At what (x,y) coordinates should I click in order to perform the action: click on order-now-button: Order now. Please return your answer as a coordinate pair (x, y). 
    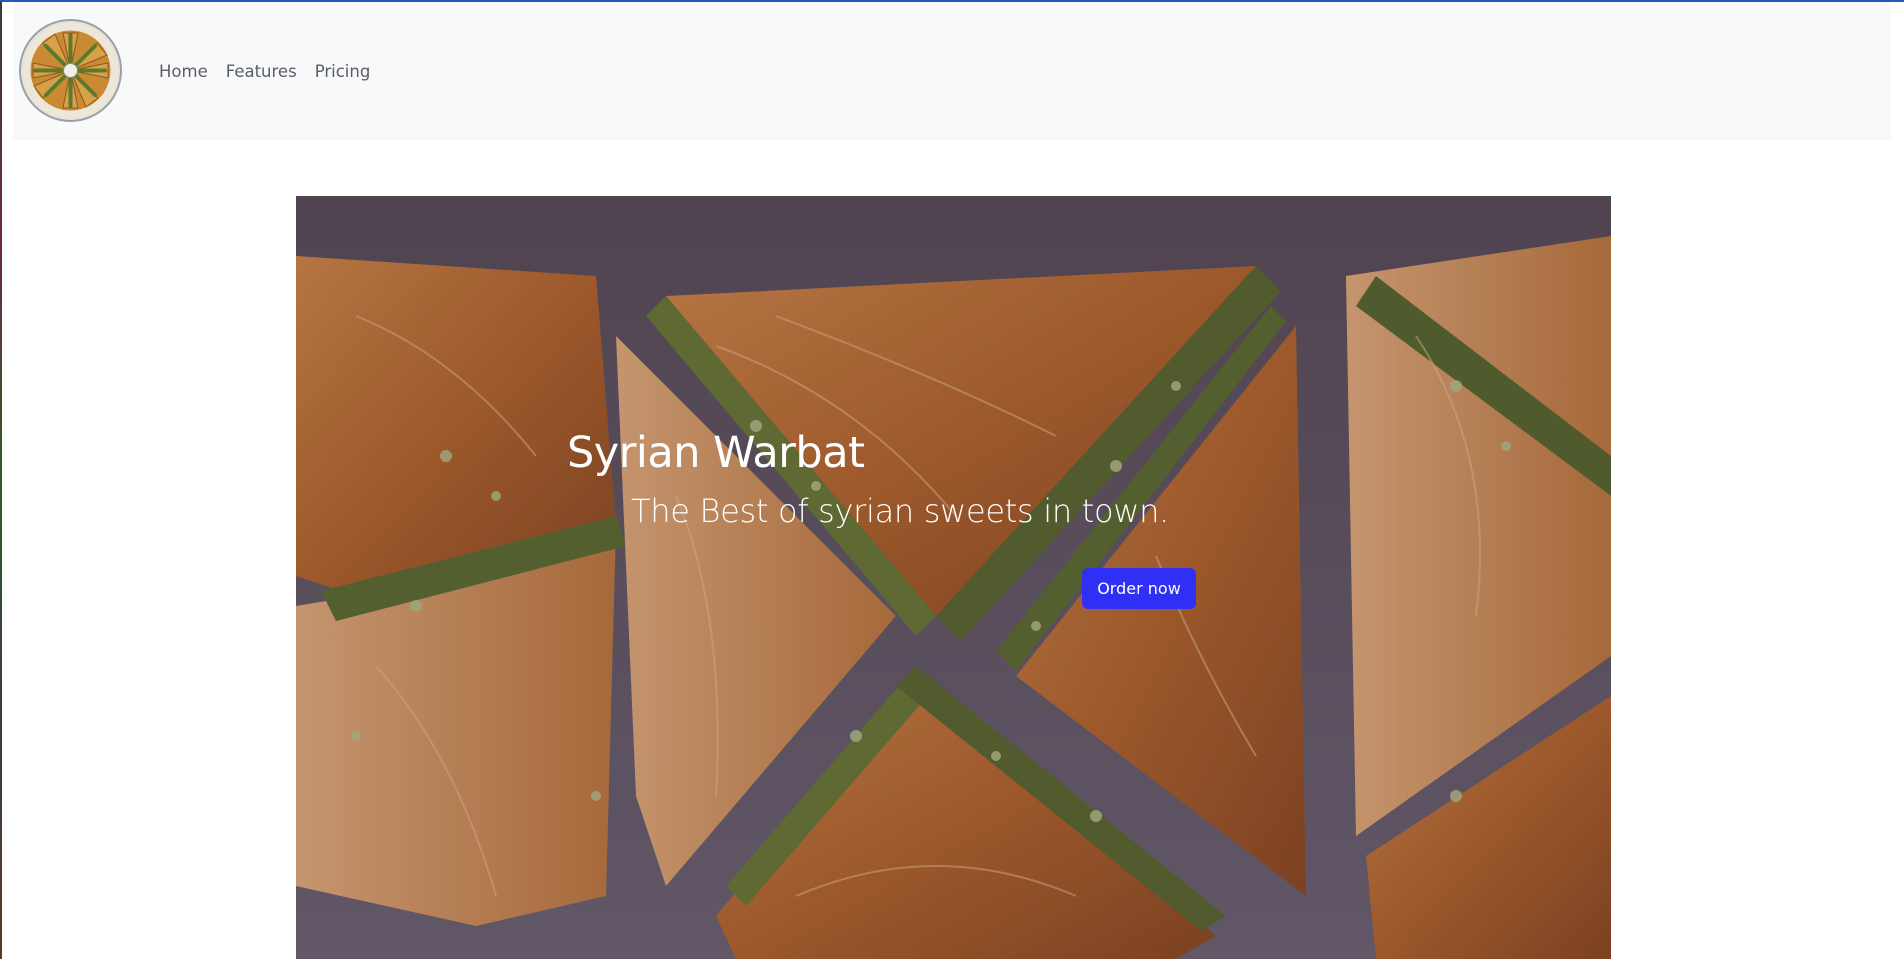
    Looking at the image, I should click on (1139, 588).